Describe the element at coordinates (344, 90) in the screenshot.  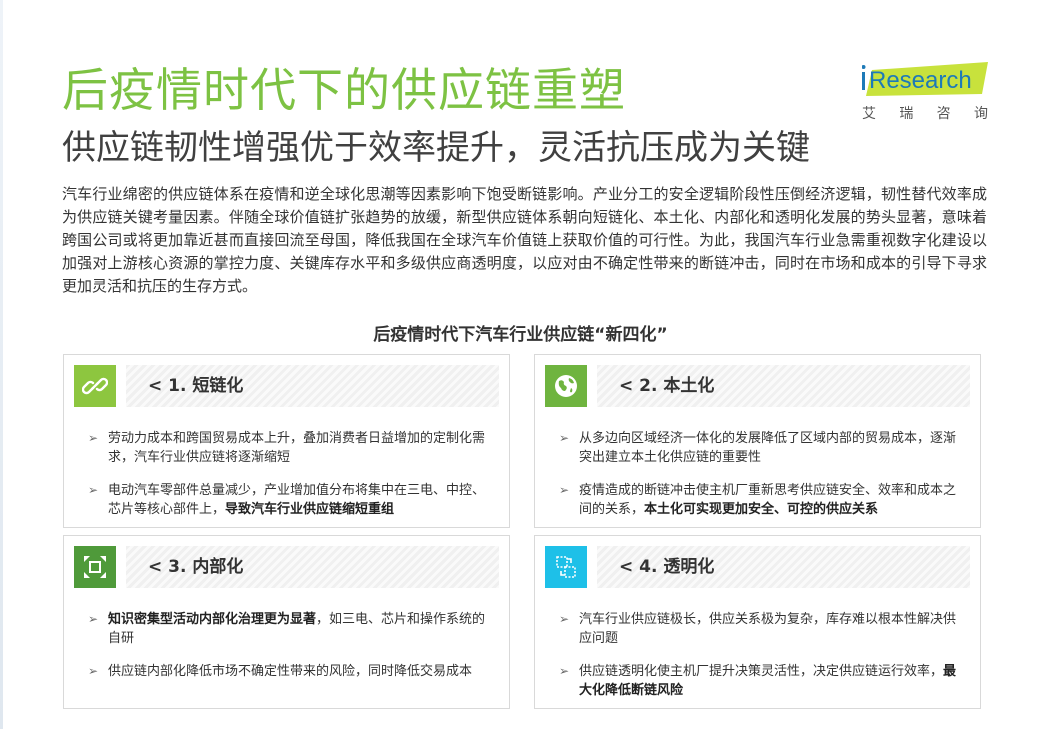
I see `page-title: 后疫情时代下的供应链重塑` at that location.